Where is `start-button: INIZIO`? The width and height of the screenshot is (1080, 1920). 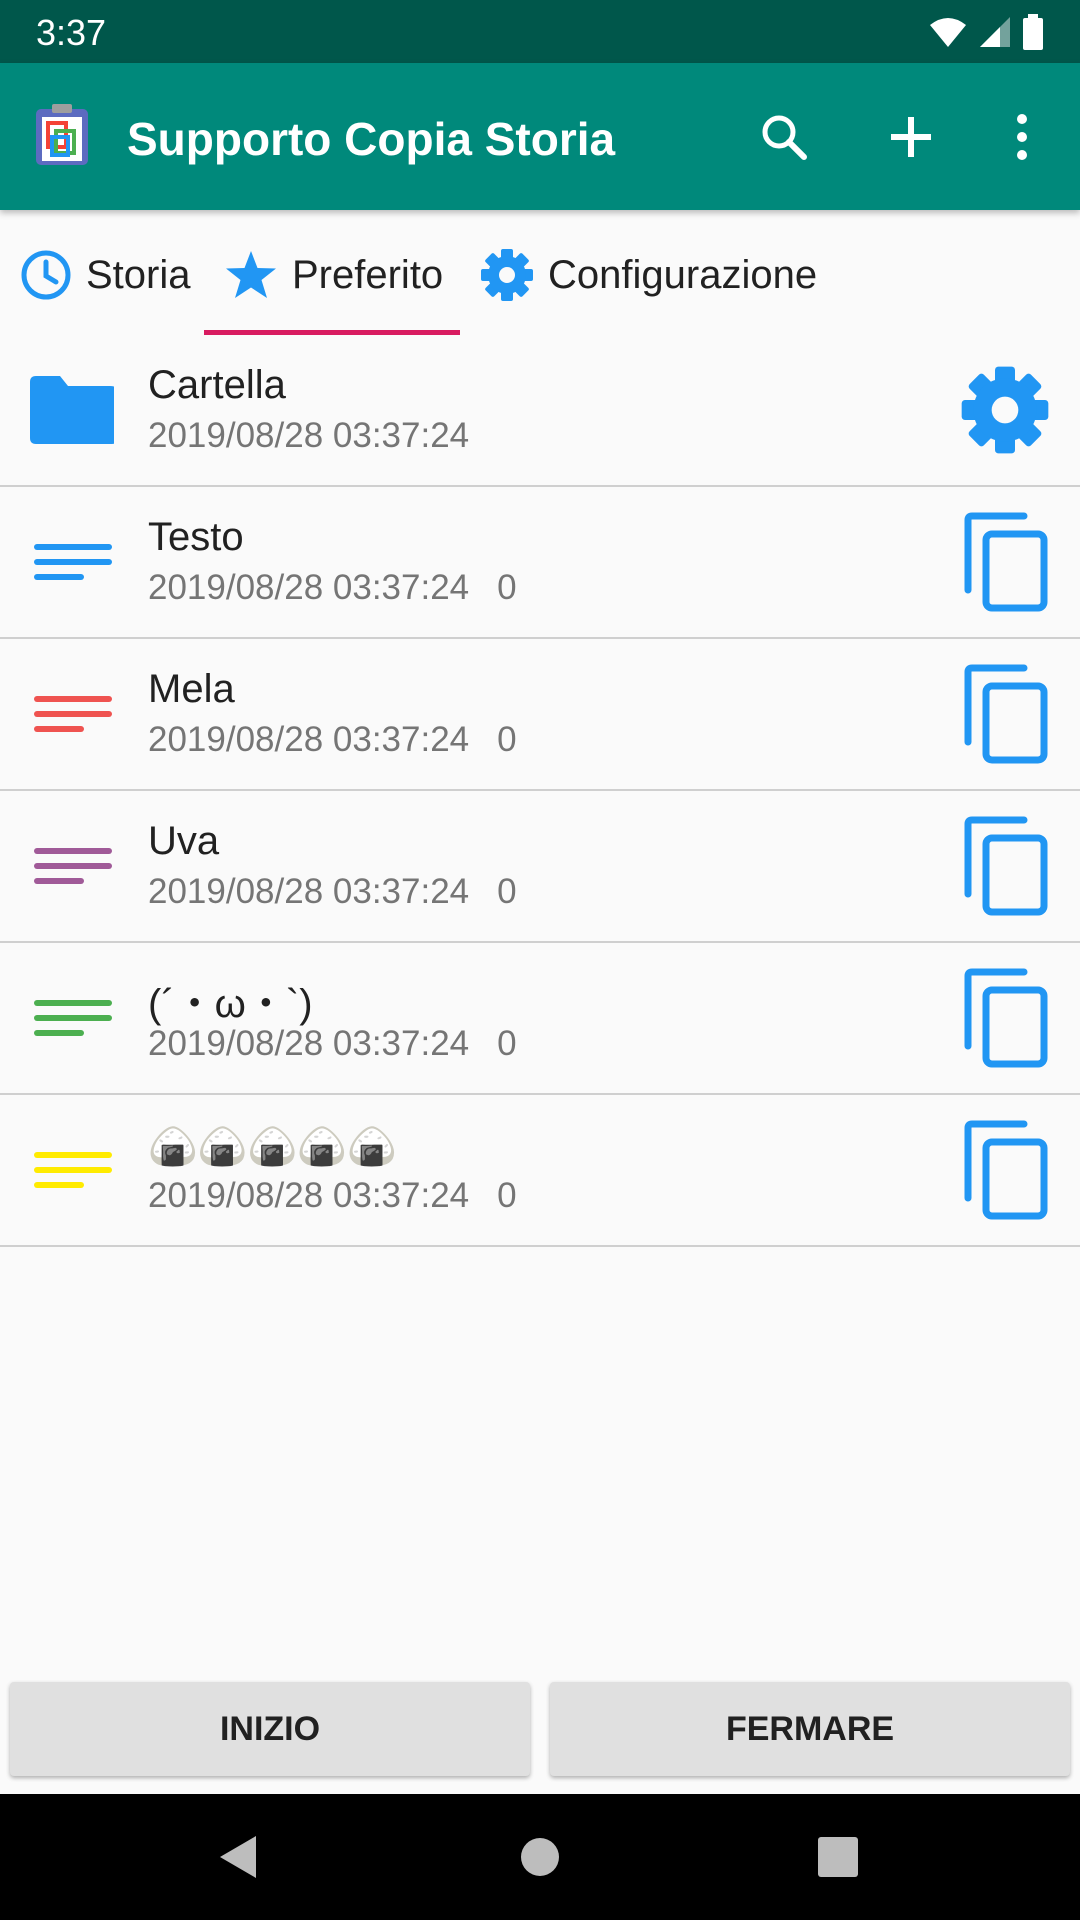 start-button: INIZIO is located at coordinates (270, 1729).